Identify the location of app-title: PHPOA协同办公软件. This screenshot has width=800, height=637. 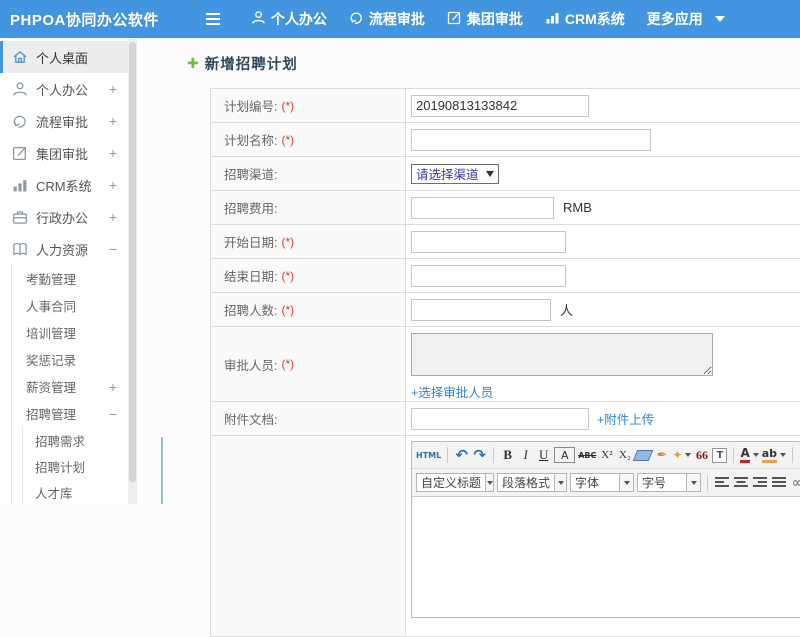
(84, 20).